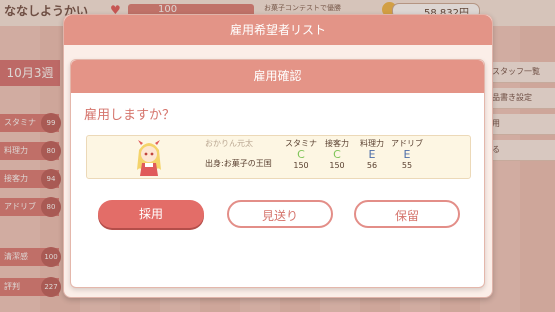 This screenshot has width=555, height=312. What do you see at coordinates (149, 158) in the screenshot?
I see `candidate-portrait` at bounding box center [149, 158].